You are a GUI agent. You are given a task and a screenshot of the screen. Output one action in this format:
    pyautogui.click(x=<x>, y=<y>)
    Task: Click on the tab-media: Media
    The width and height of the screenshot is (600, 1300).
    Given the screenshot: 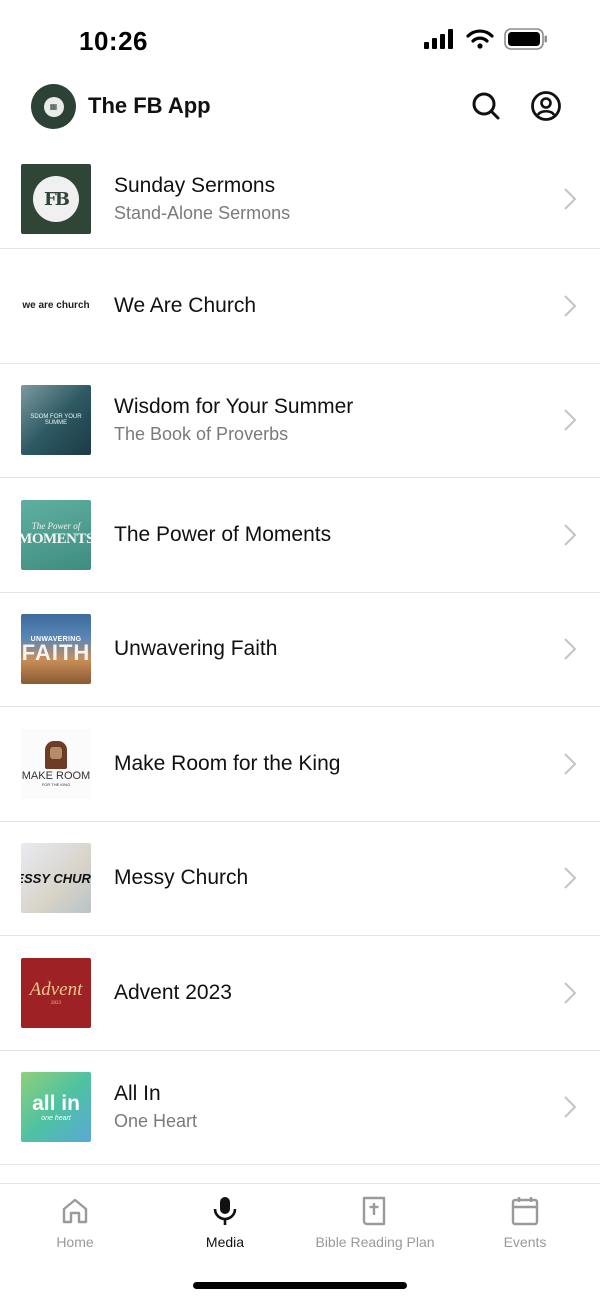 What is the action you would take?
    pyautogui.click(x=225, y=1222)
    